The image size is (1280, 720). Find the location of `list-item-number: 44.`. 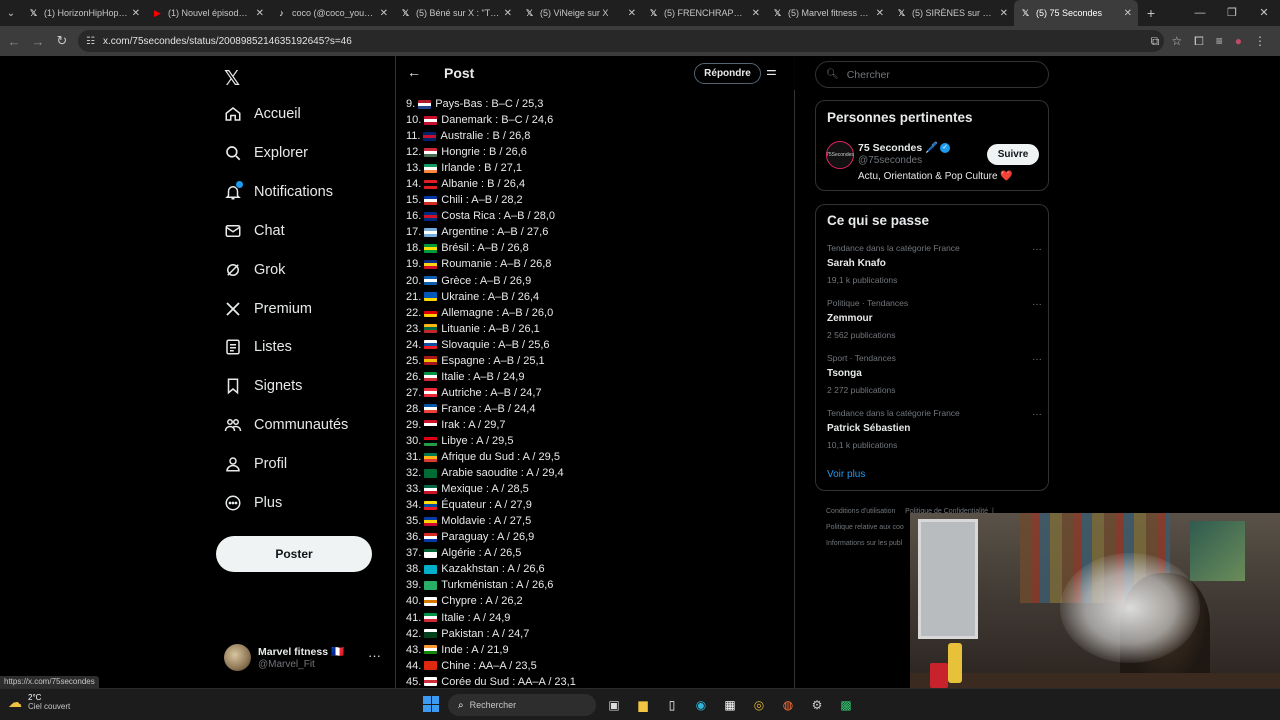

list-item-number: 44. is located at coordinates (414, 665).